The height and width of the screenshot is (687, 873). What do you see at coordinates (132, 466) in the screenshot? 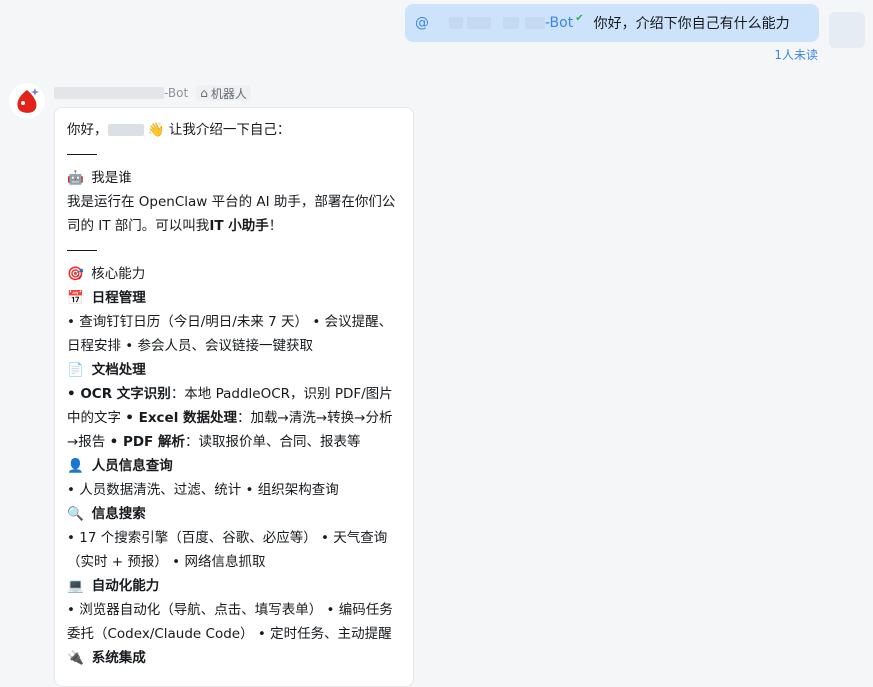
I see `capability-title: 人员信息查询` at bounding box center [132, 466].